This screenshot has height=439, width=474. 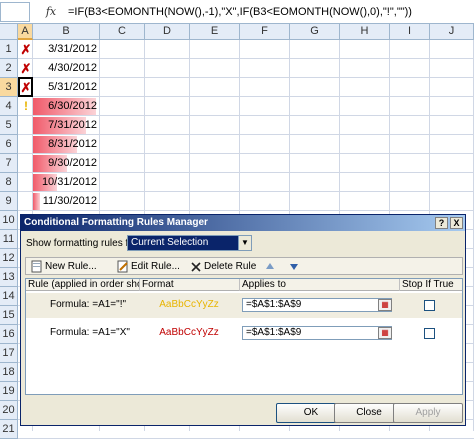 I want to click on help-button: ?, so click(x=441, y=223).